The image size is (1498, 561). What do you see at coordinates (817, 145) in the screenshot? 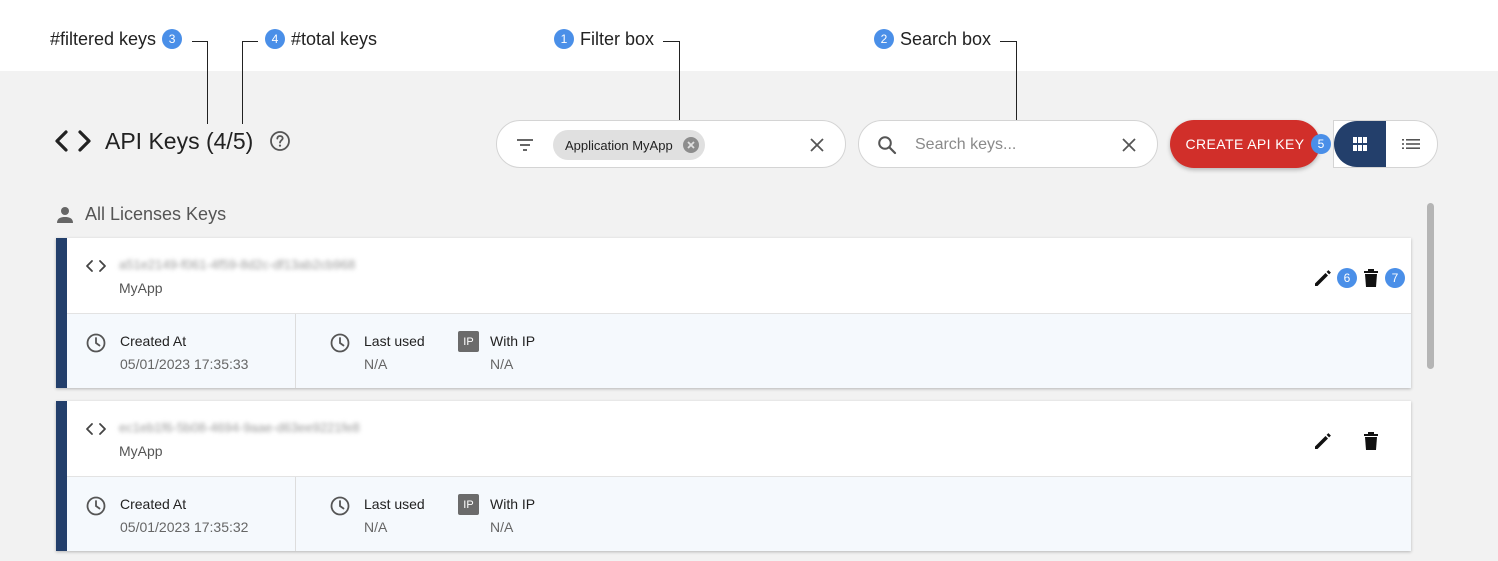
I see `clear-filter-icon` at bounding box center [817, 145].